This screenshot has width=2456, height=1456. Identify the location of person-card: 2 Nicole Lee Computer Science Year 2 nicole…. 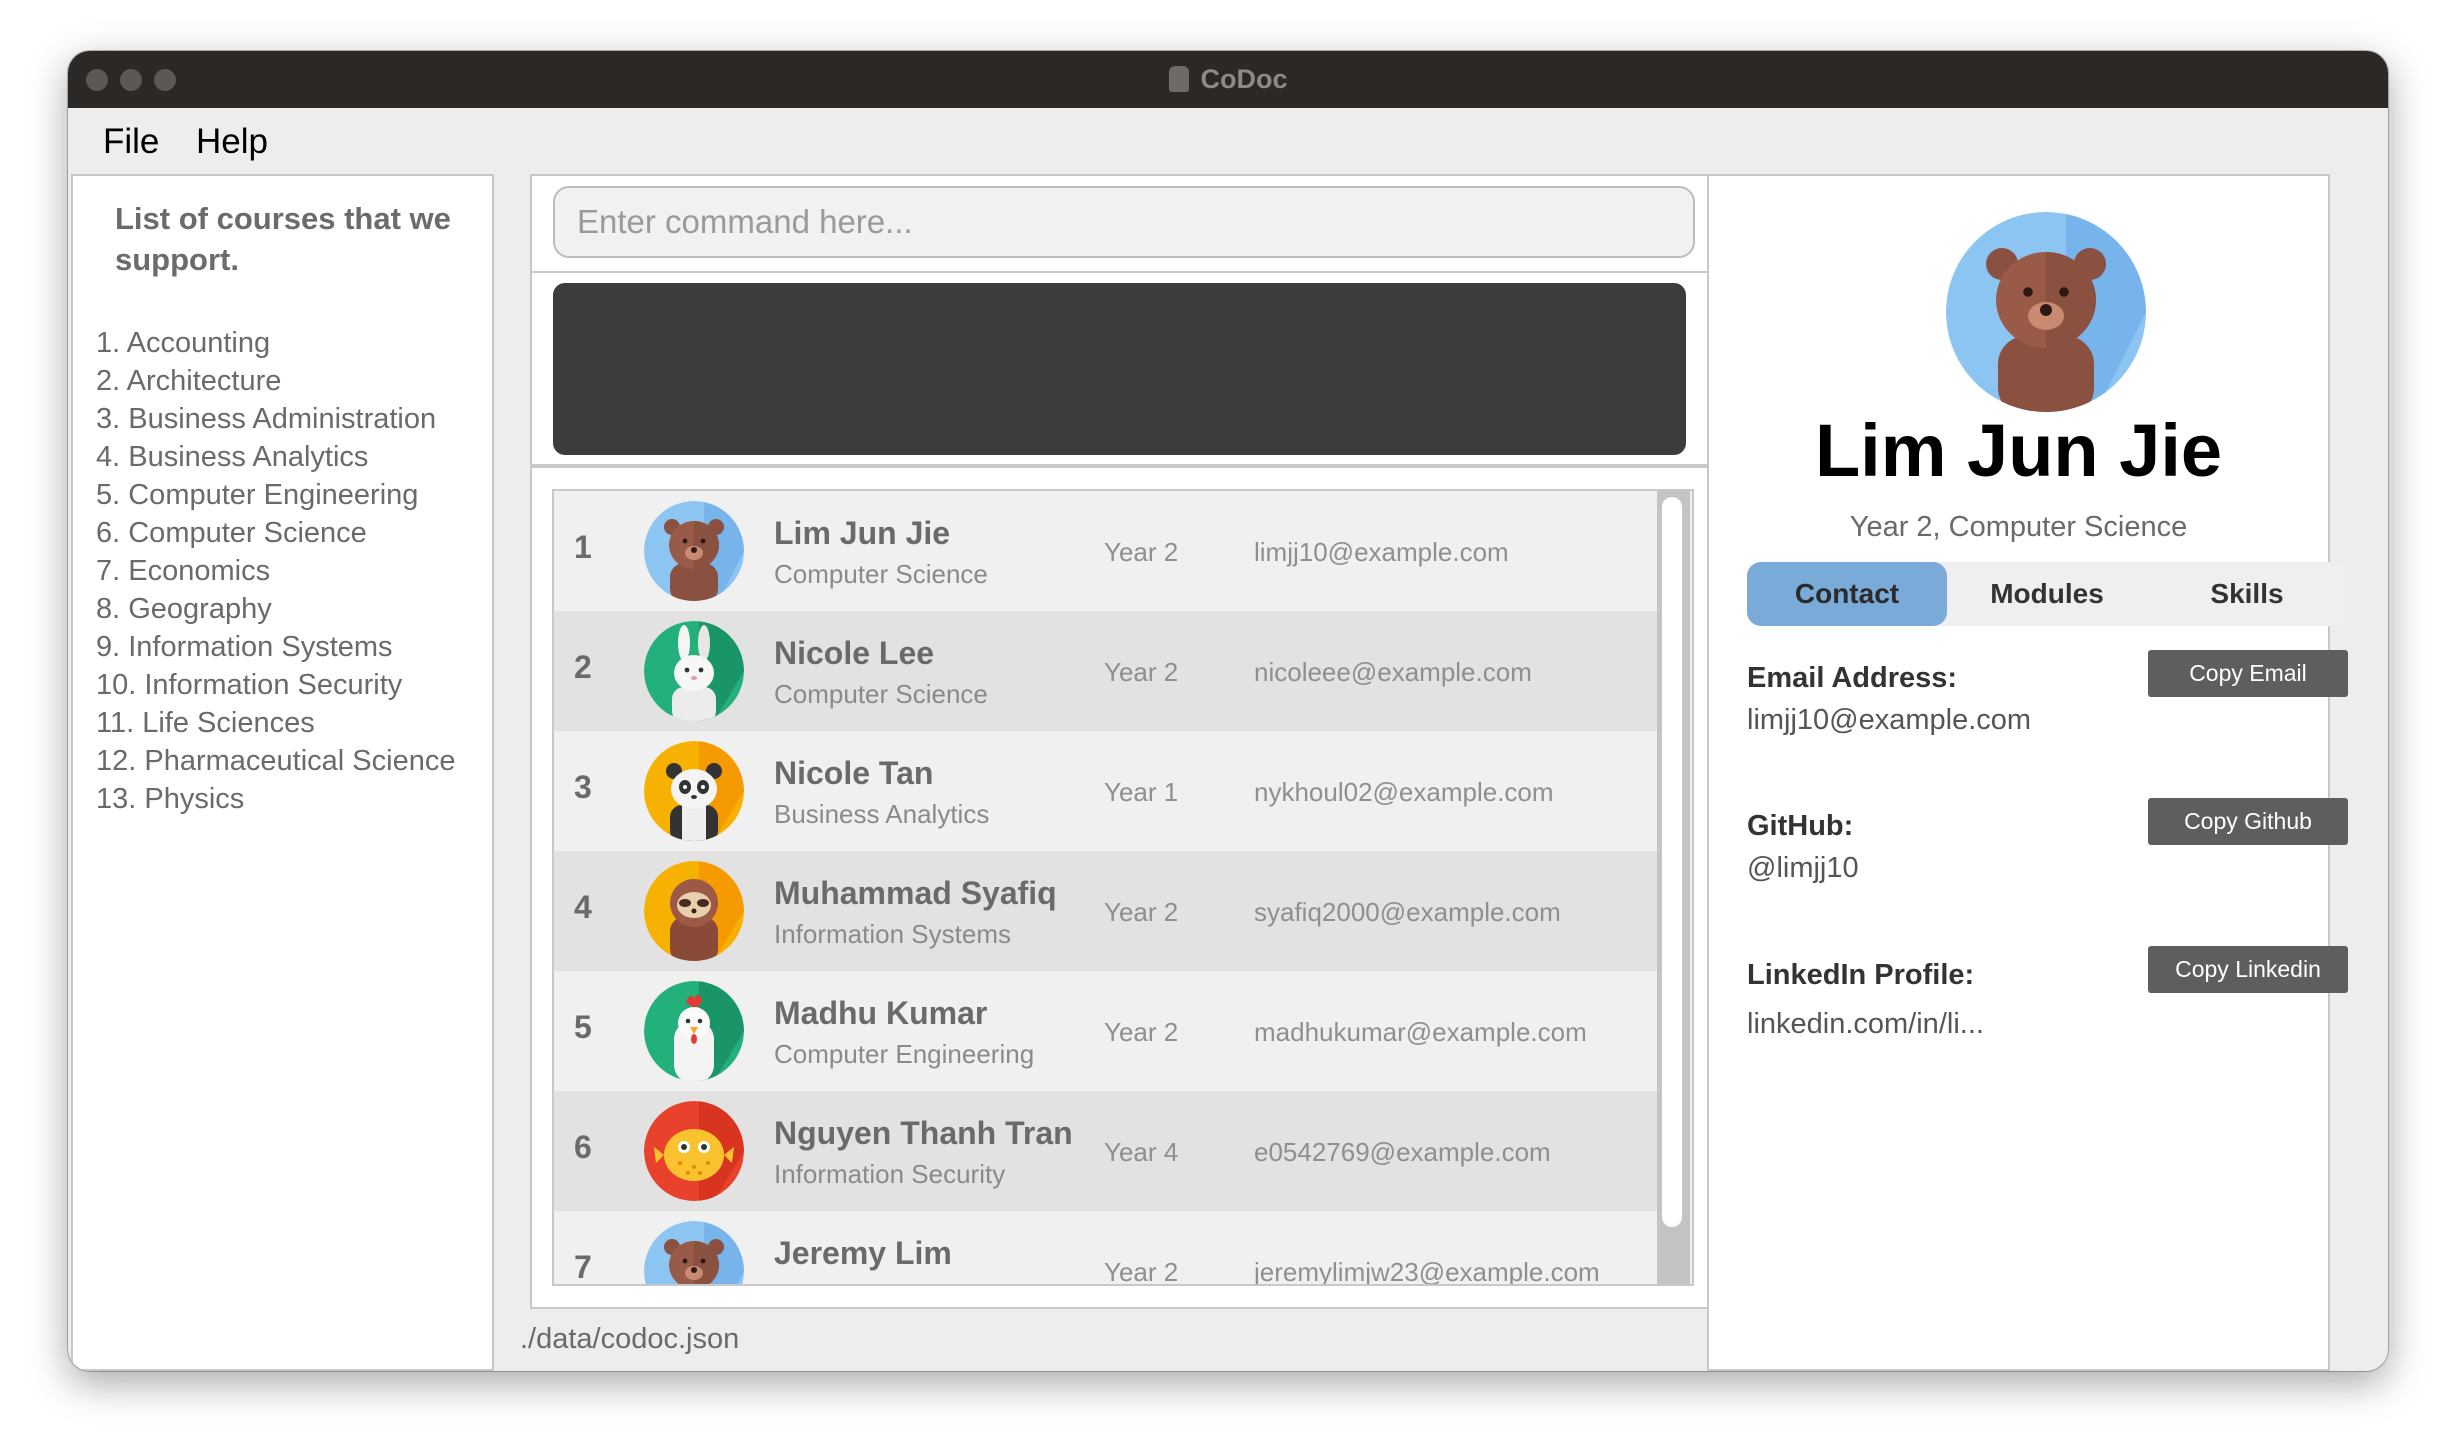
(1105, 671).